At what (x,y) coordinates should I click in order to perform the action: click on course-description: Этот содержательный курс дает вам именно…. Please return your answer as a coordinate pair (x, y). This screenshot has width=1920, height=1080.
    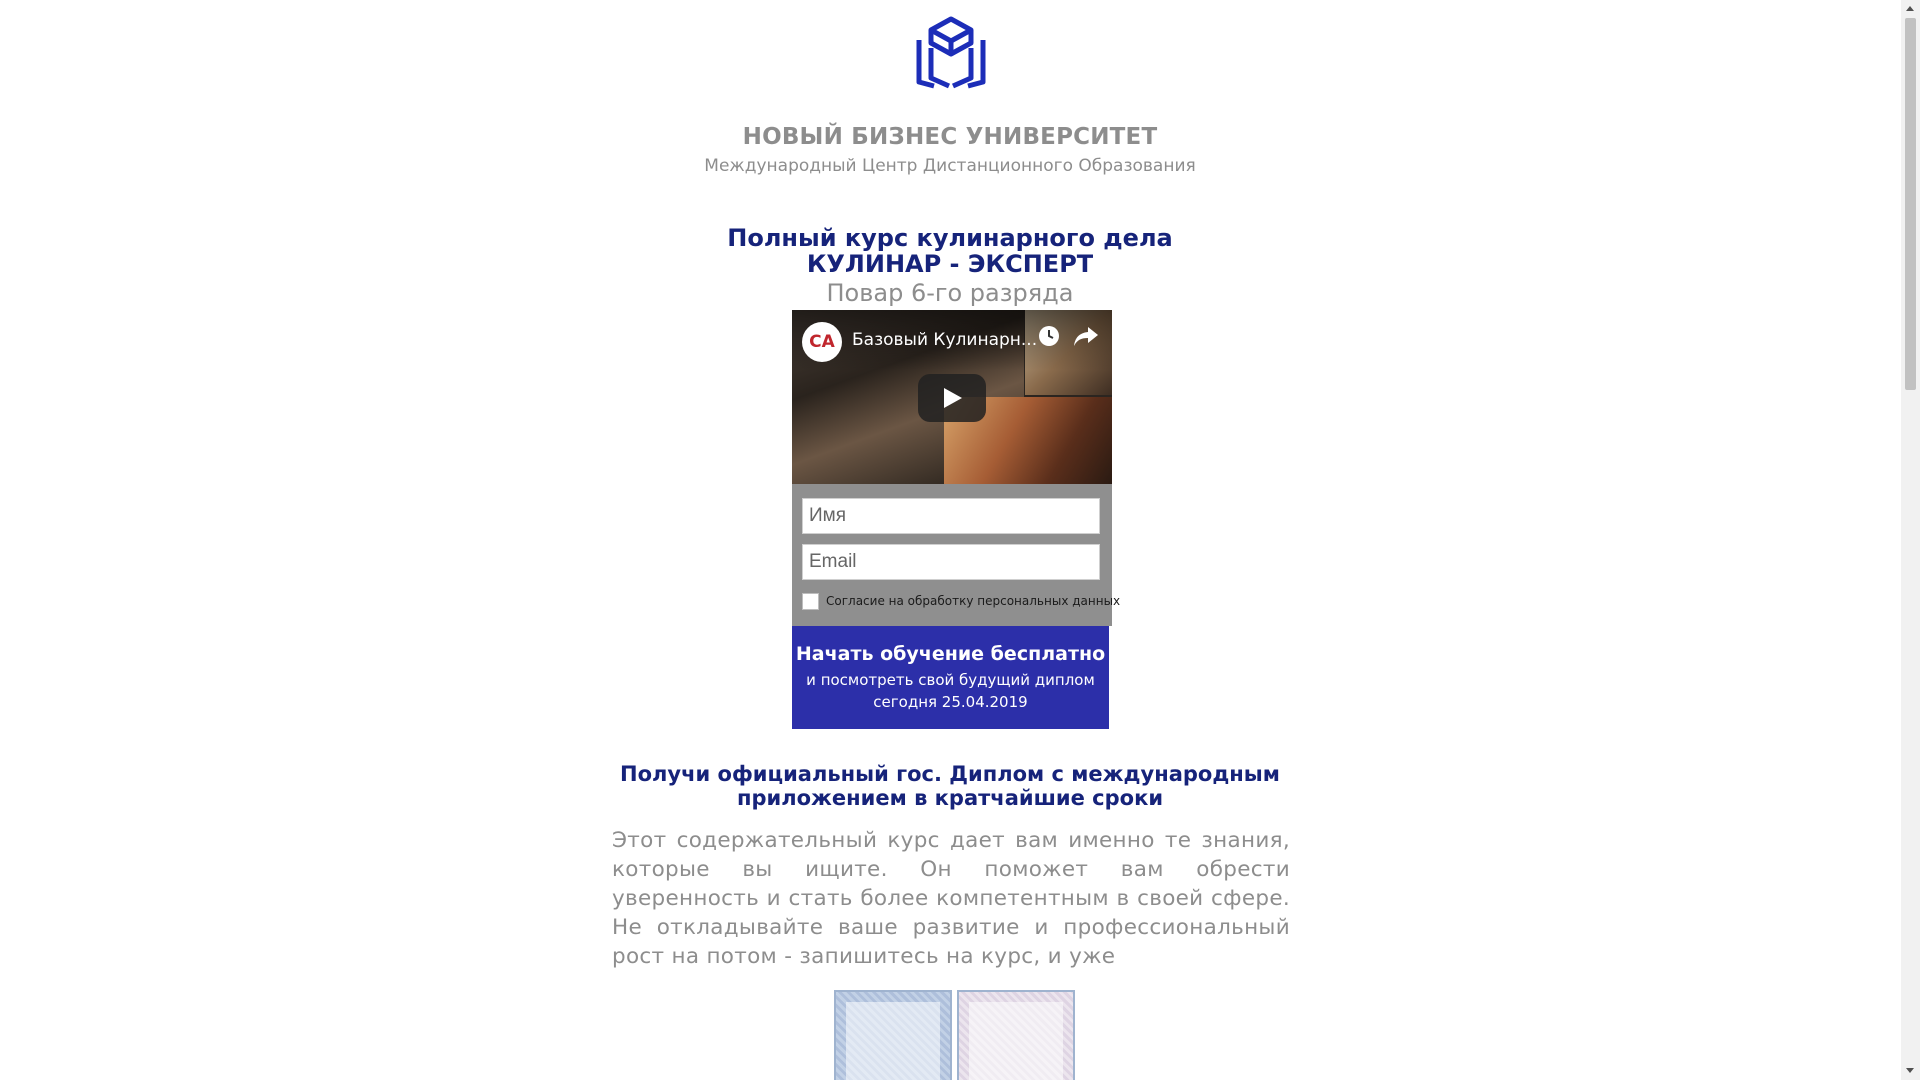
    Looking at the image, I should click on (951, 898).